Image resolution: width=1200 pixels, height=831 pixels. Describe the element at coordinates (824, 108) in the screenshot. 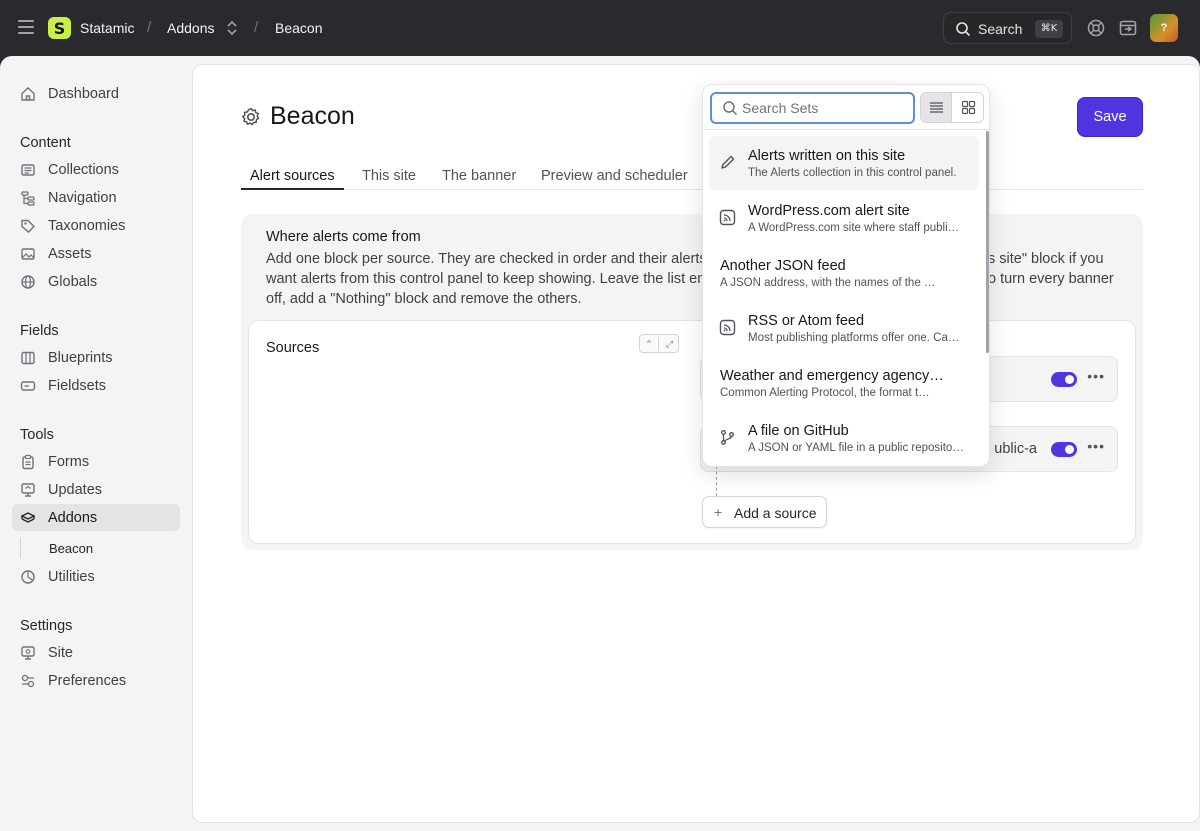

I see `search-sets-input` at that location.